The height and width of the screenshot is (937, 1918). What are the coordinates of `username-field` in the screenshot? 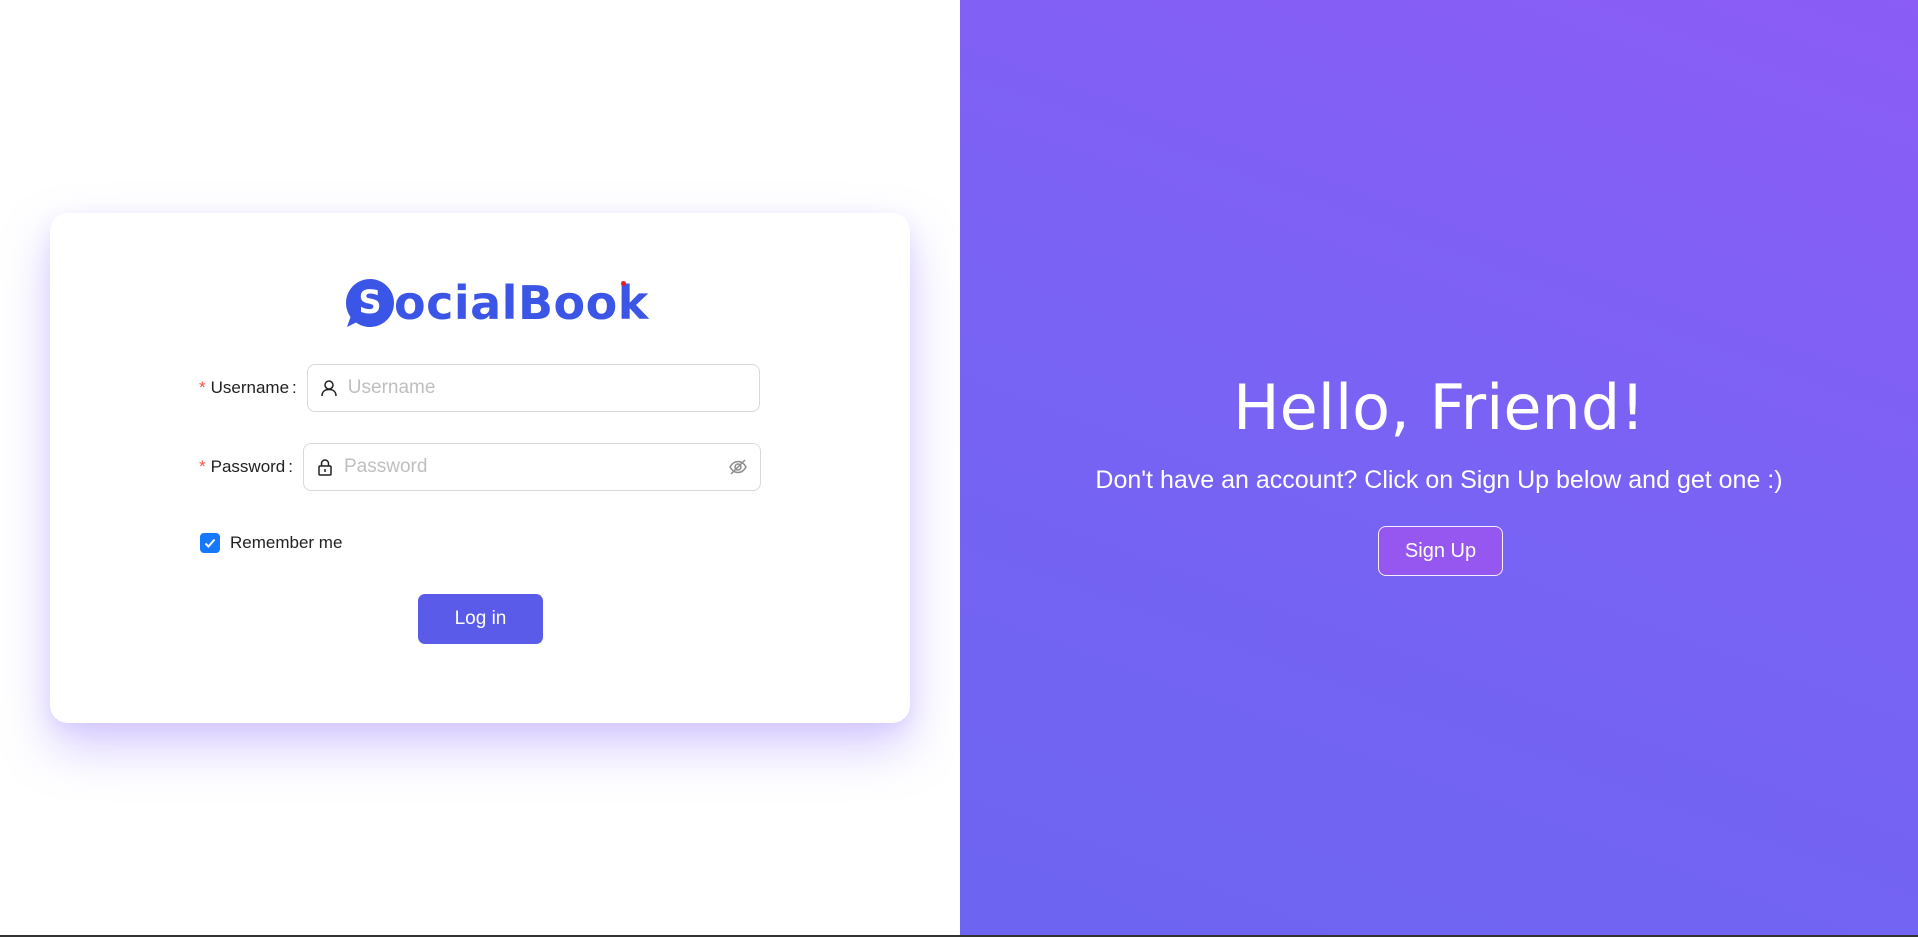 It's located at (533, 388).